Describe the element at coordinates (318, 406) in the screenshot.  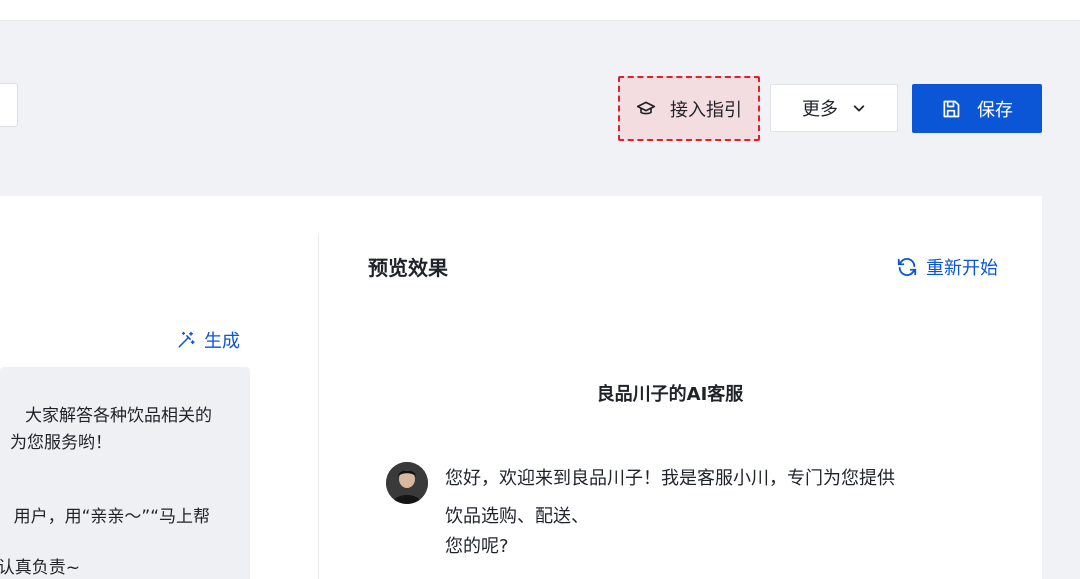
I see `panel-divider` at that location.